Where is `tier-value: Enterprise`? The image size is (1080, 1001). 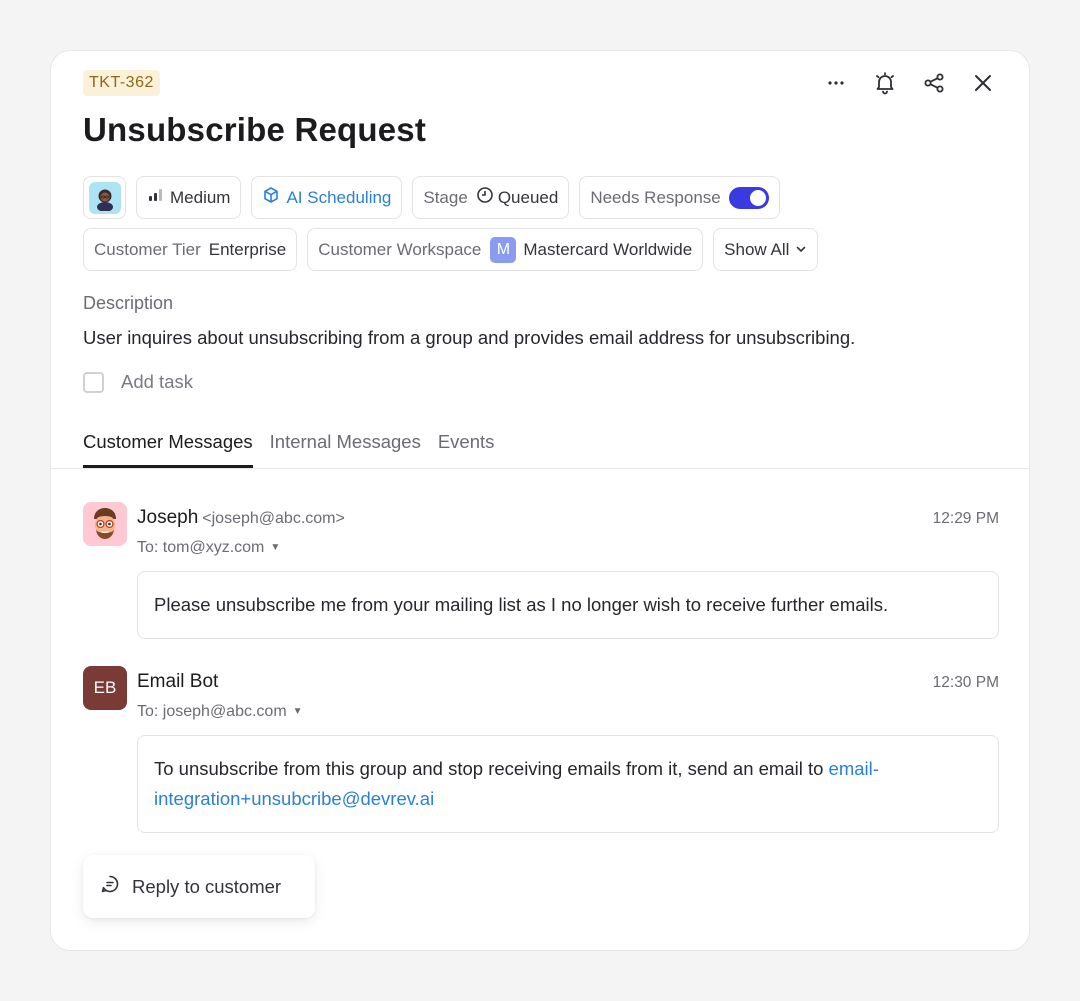 tier-value: Enterprise is located at coordinates (247, 249).